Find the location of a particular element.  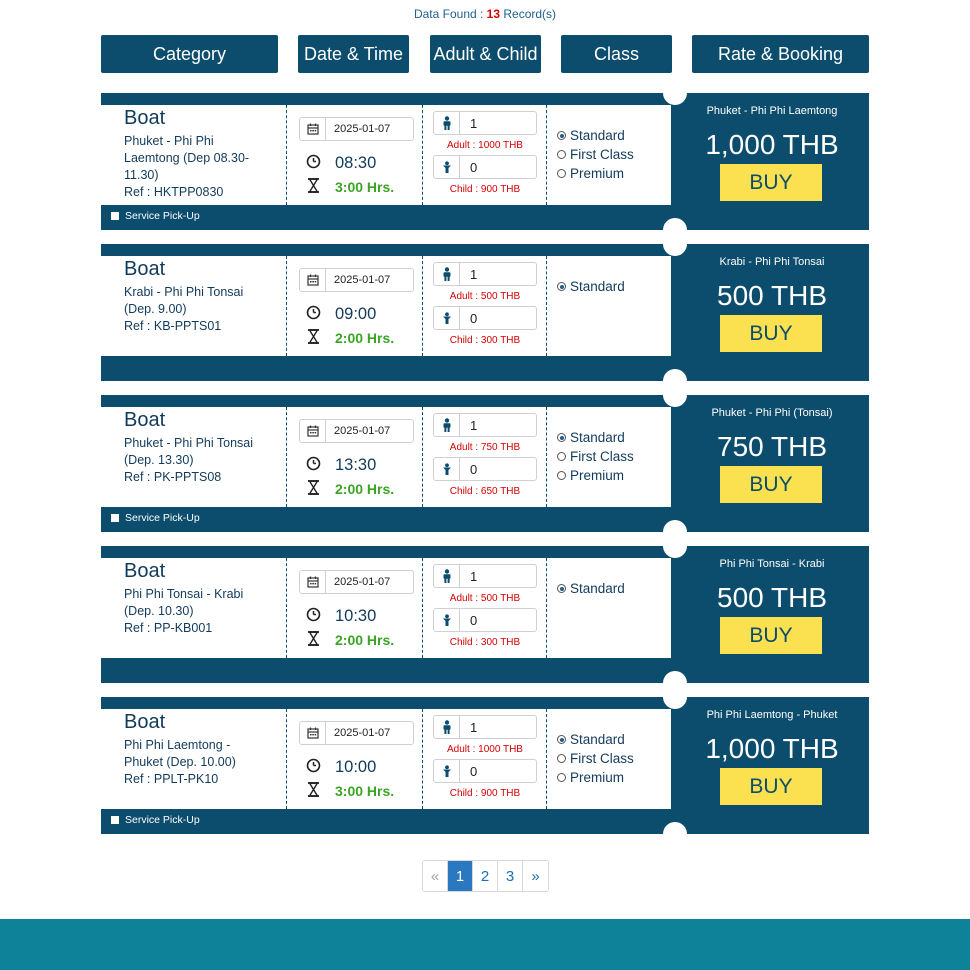

pagination-prev: « is located at coordinates (435, 876).